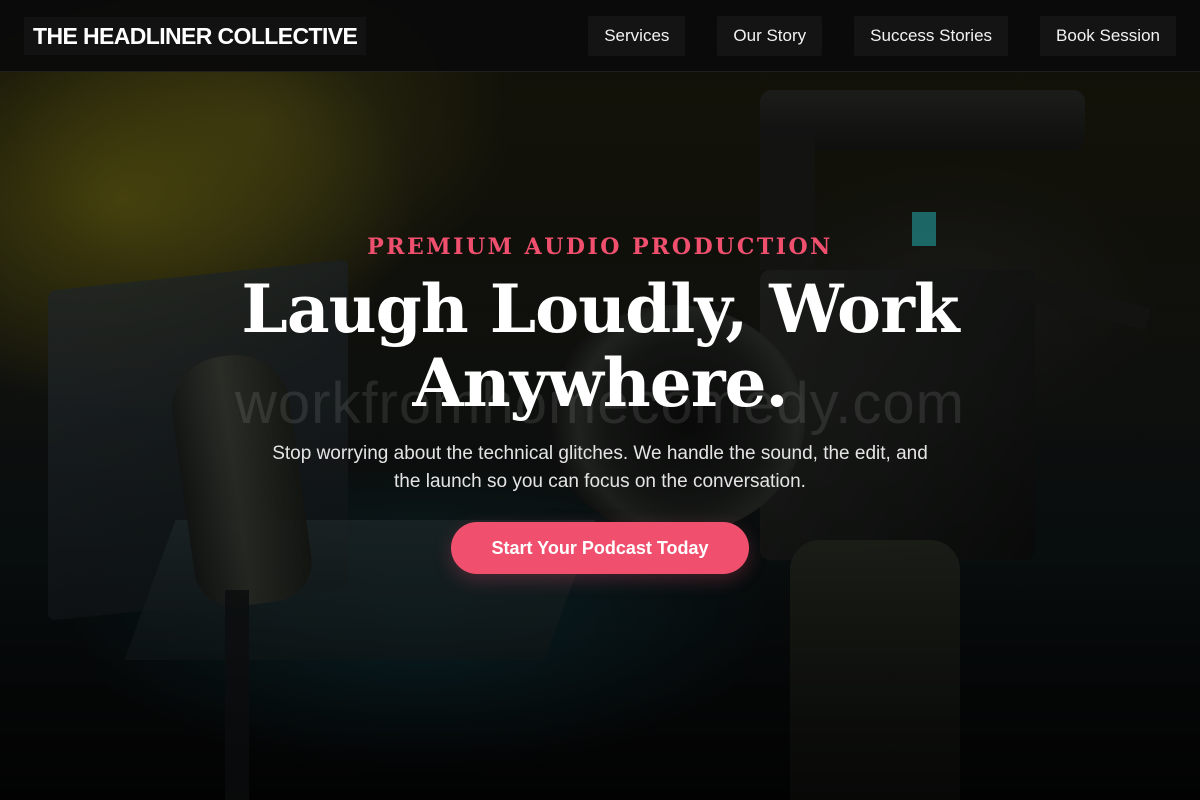 Image resolution: width=1200 pixels, height=800 pixels. I want to click on headline-line-2: Anywhere., so click(600, 383).